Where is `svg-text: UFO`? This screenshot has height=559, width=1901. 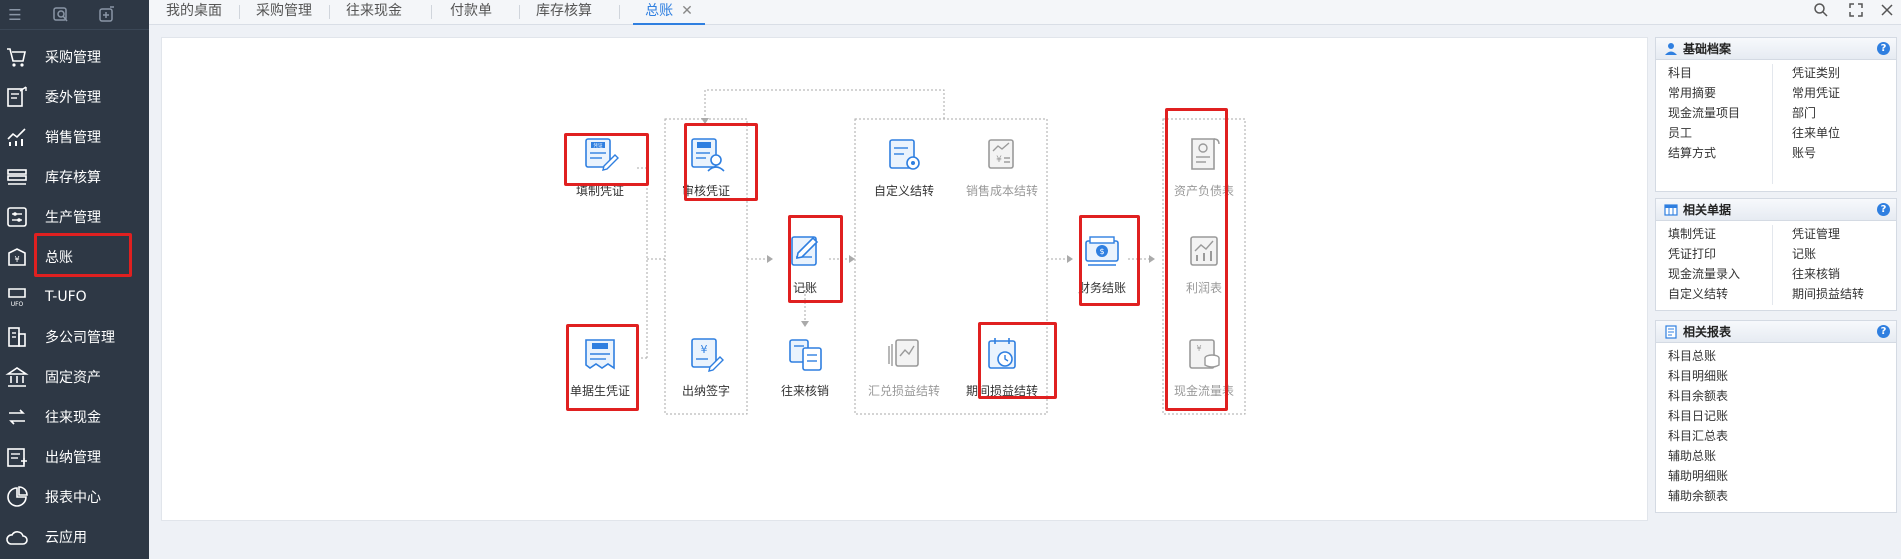
svg-text: UFO is located at coordinates (17, 304).